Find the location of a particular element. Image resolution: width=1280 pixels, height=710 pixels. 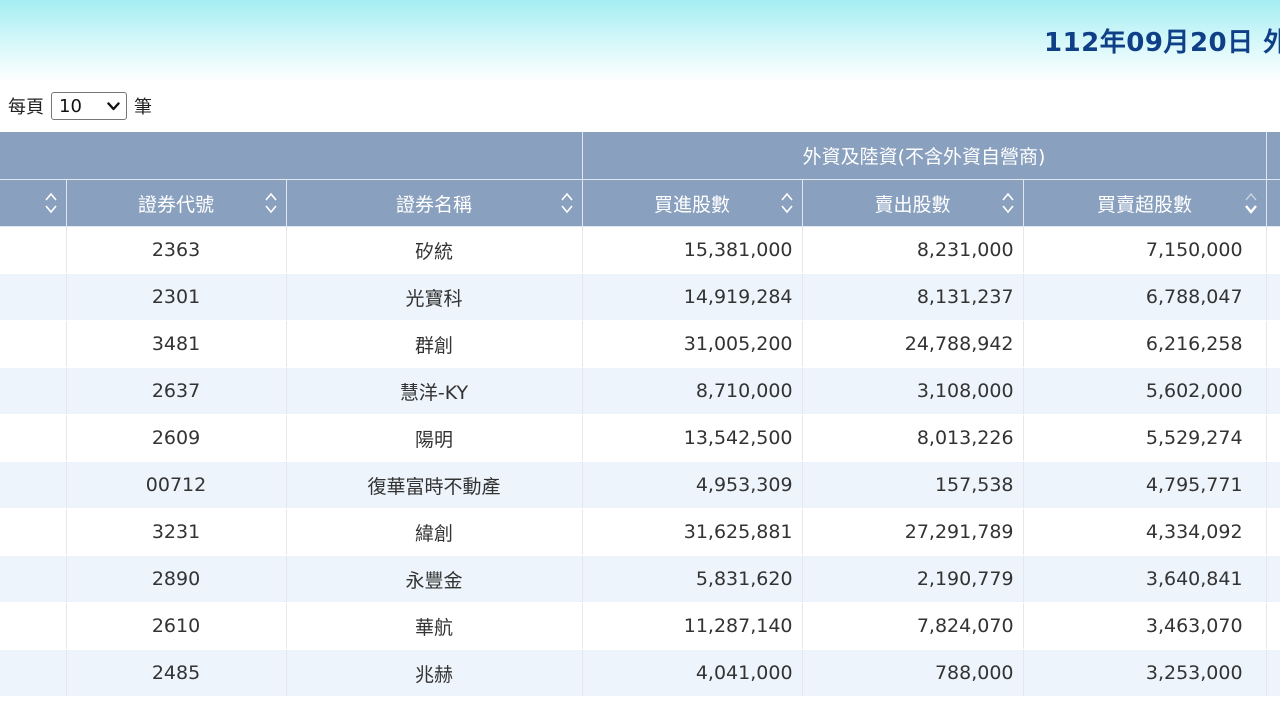

table-row: 2637 慧洋-KY 8,710,000 3,108,000 5,602,000 is located at coordinates (640, 391).